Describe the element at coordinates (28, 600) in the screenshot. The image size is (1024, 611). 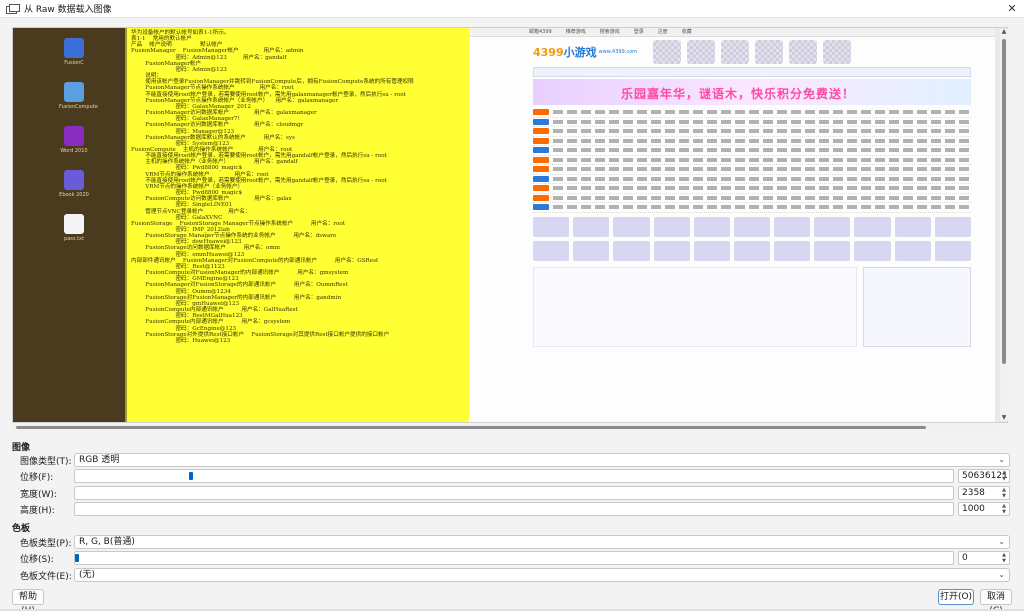
I see `help-button: 帮助(H)` at that location.